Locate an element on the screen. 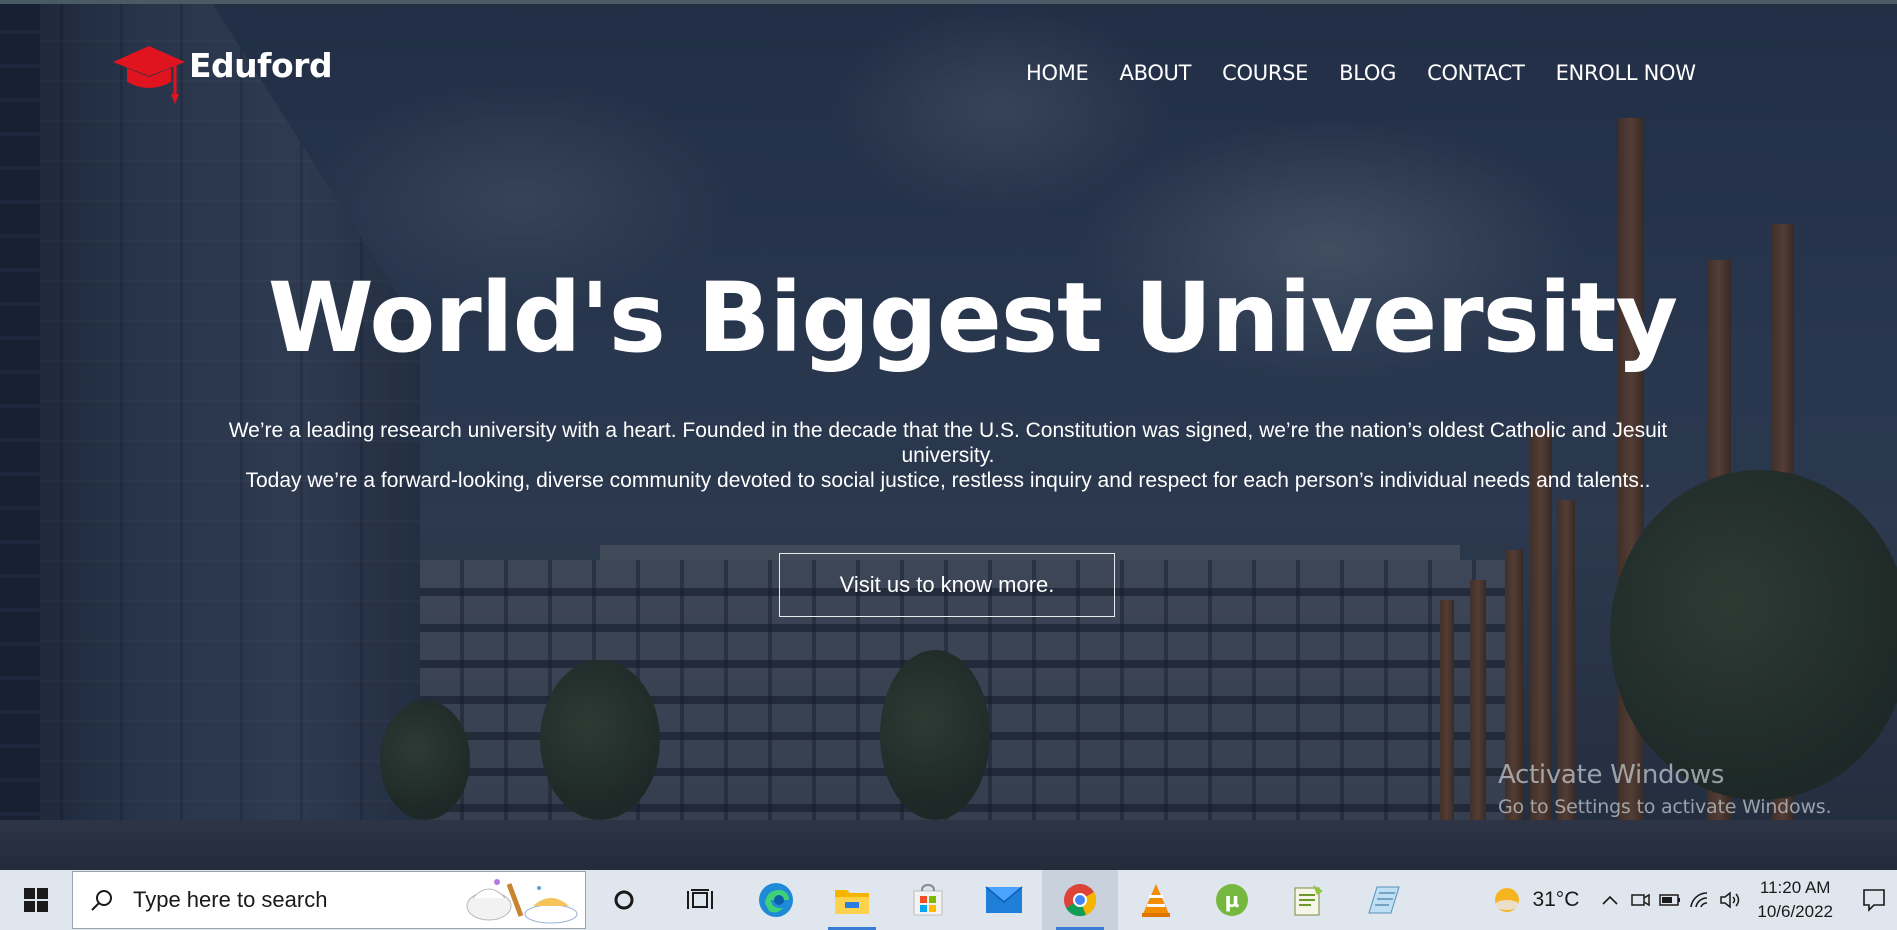 Image resolution: width=1897 pixels, height=930 pixels. search-icon is located at coordinates (101, 900).